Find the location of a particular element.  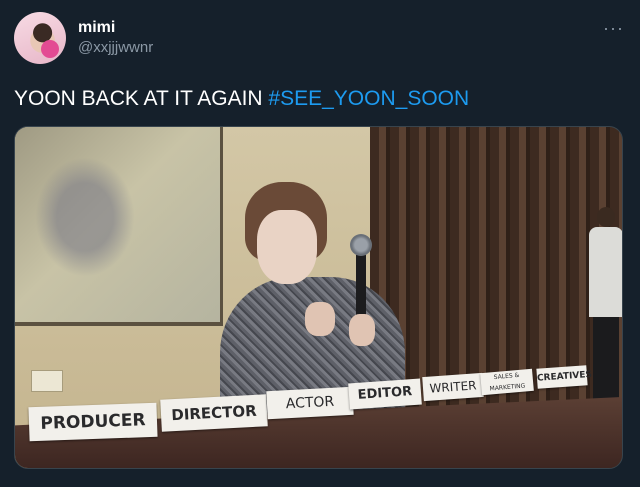

tweet-text-plain: YOON BACK AT IT AGAIN is located at coordinates (141, 98).